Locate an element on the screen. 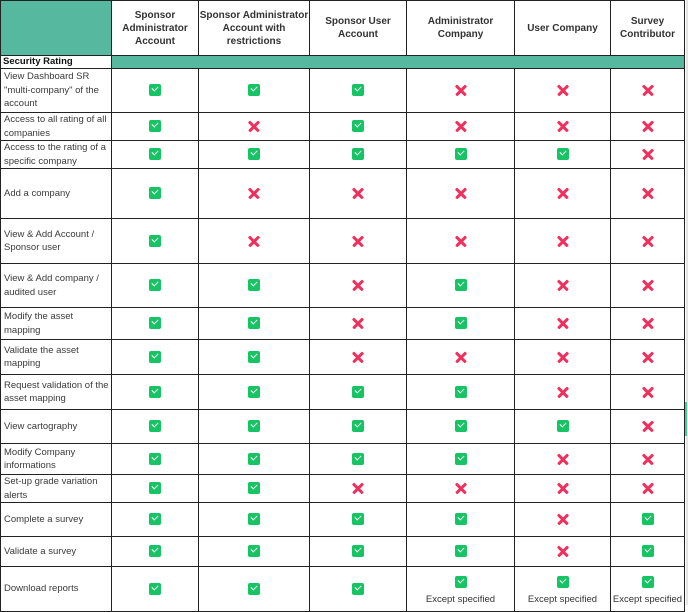  table-row: Modify Company informations is located at coordinates (342, 459).